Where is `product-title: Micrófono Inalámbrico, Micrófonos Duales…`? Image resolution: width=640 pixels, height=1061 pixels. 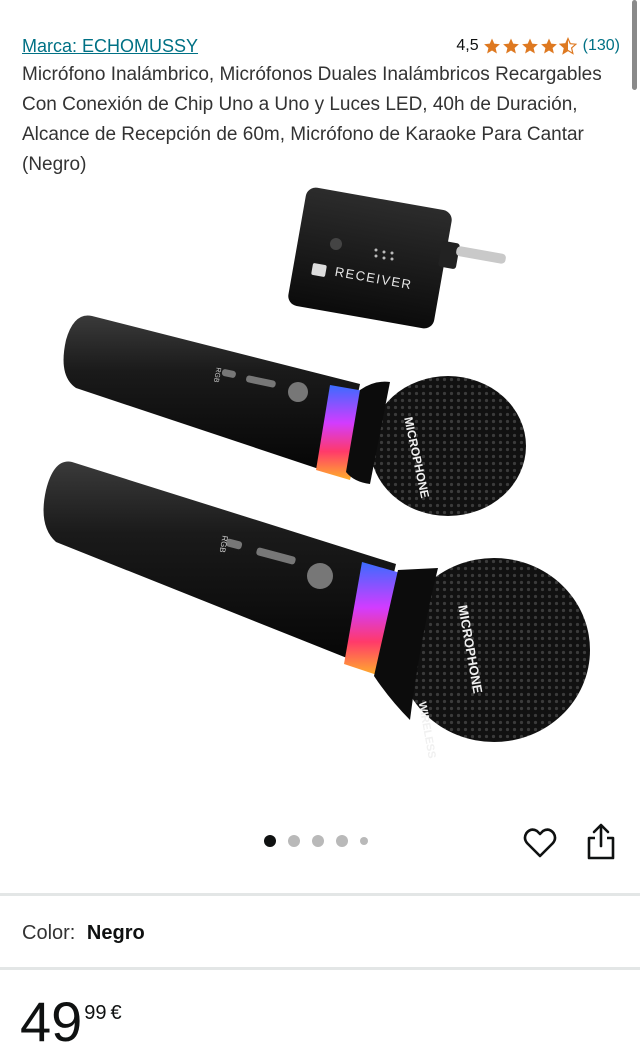 product-title: Micrófono Inalámbrico, Micrófonos Duales… is located at coordinates (312, 119).